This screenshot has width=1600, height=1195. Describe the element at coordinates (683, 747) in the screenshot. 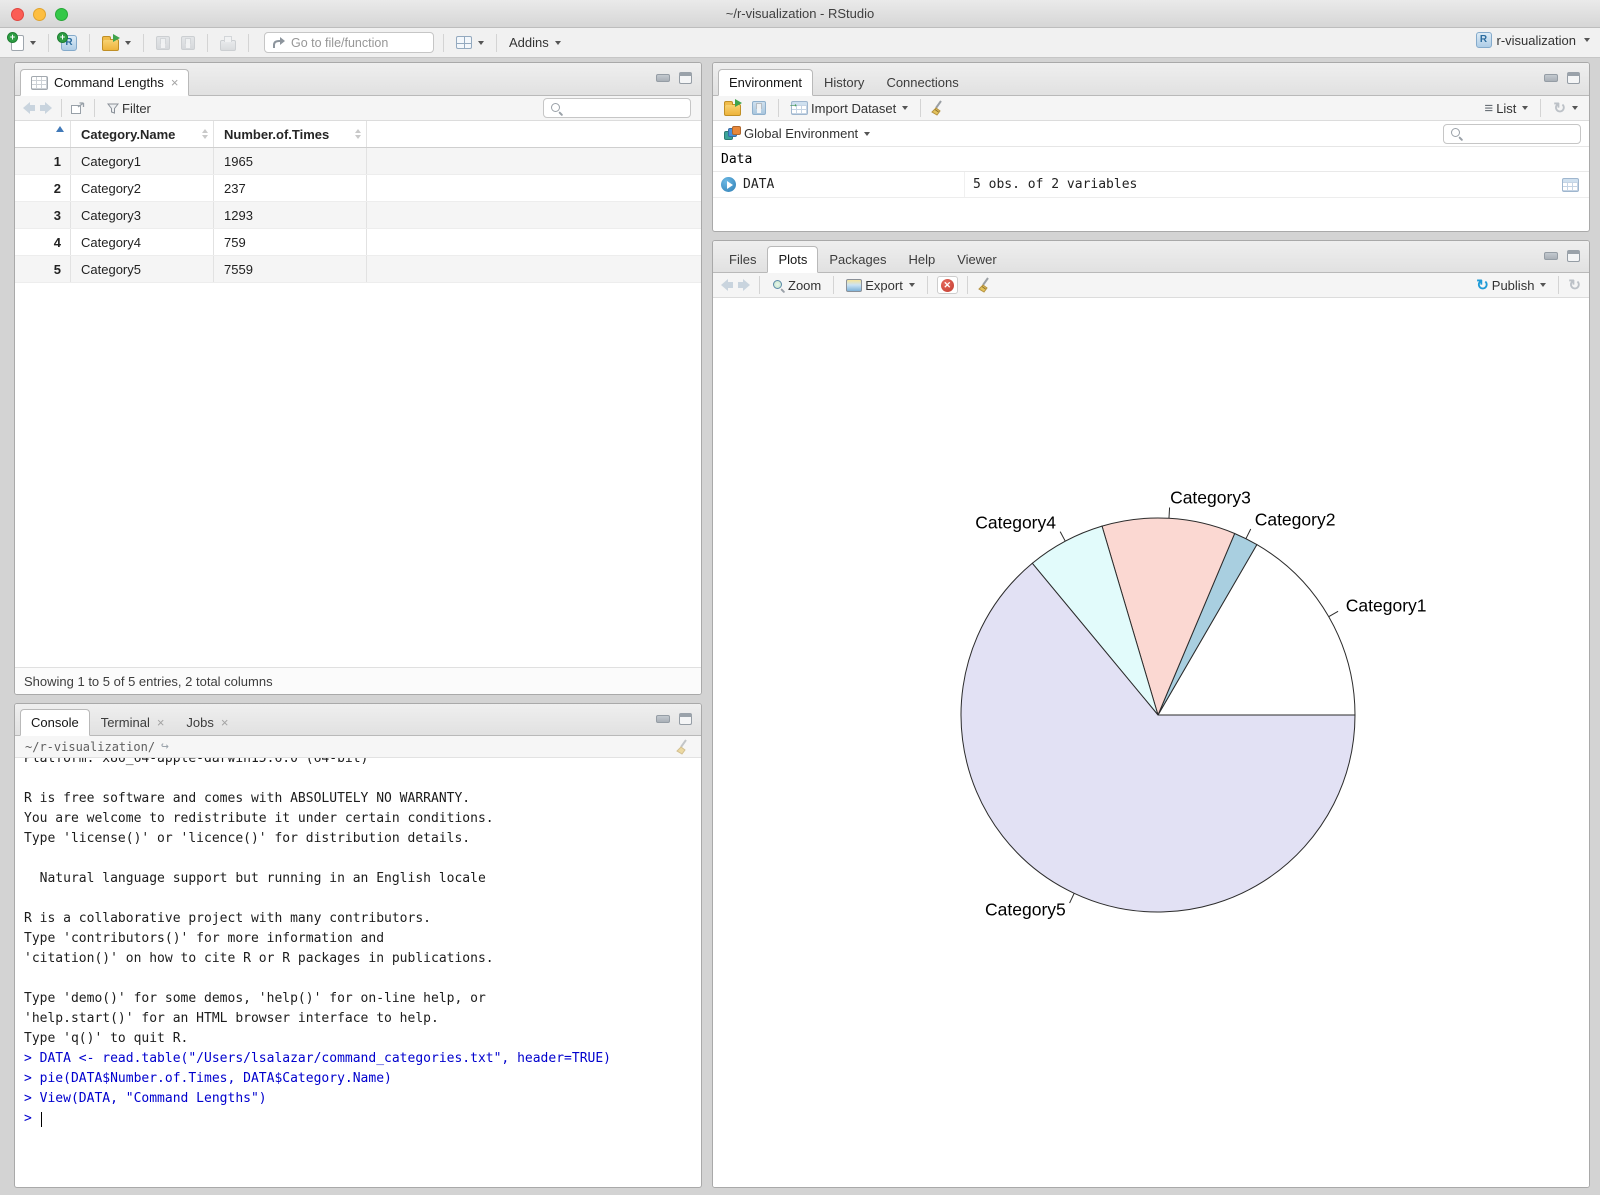

I see `clear-console-broom-icon` at that location.